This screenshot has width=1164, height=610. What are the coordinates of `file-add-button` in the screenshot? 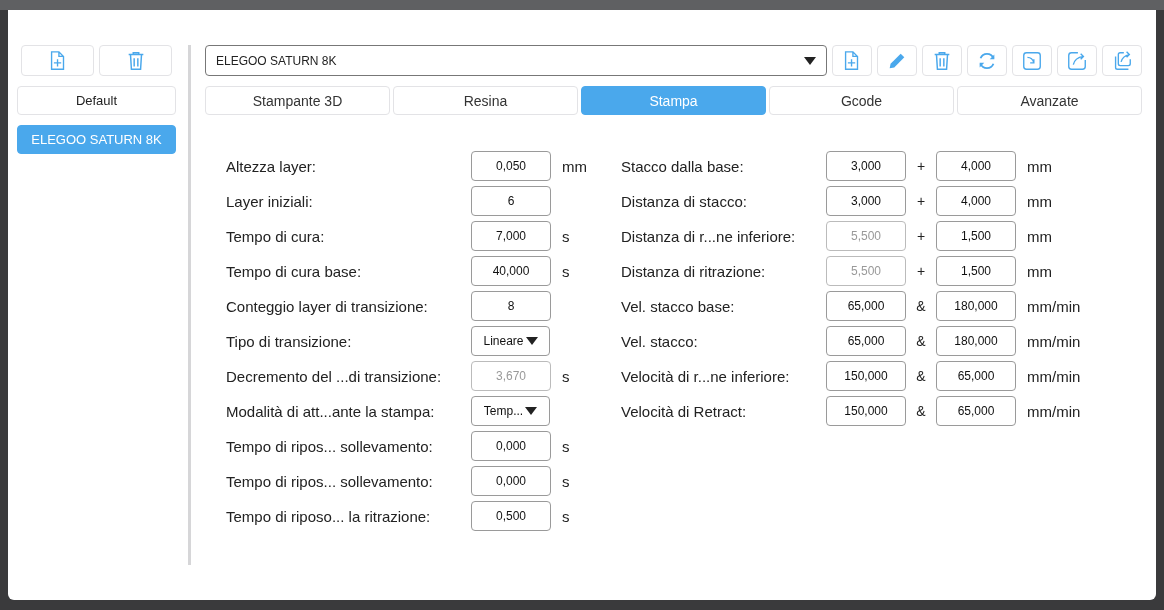 It's located at (852, 60).